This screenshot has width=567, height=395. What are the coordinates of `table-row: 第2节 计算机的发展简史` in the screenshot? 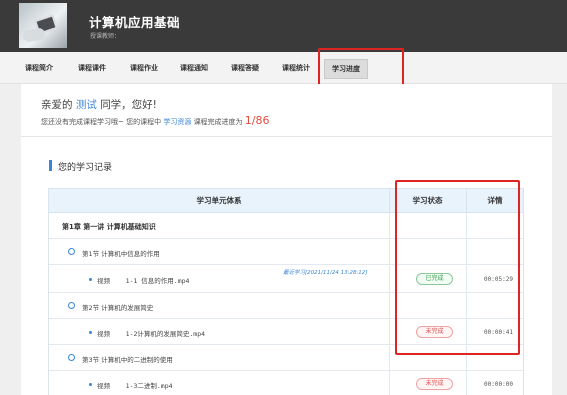 It's located at (286, 306).